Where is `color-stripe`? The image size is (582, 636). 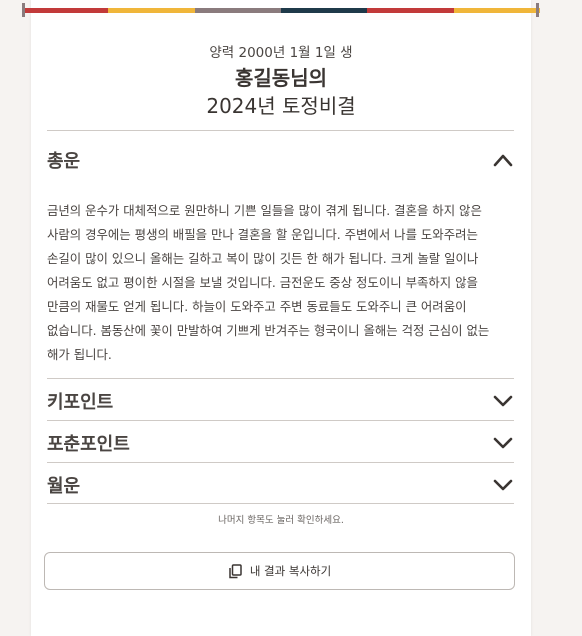 color-stripe is located at coordinates (281, 10).